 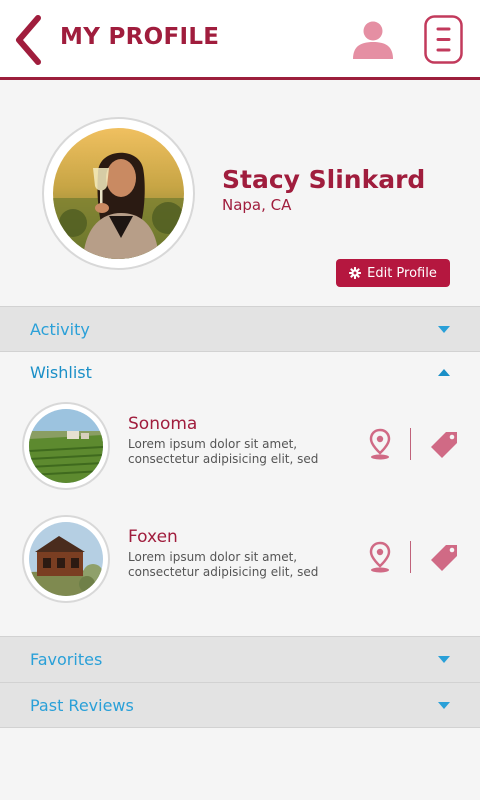 I want to click on list-item-title: Foxen, so click(x=153, y=537).